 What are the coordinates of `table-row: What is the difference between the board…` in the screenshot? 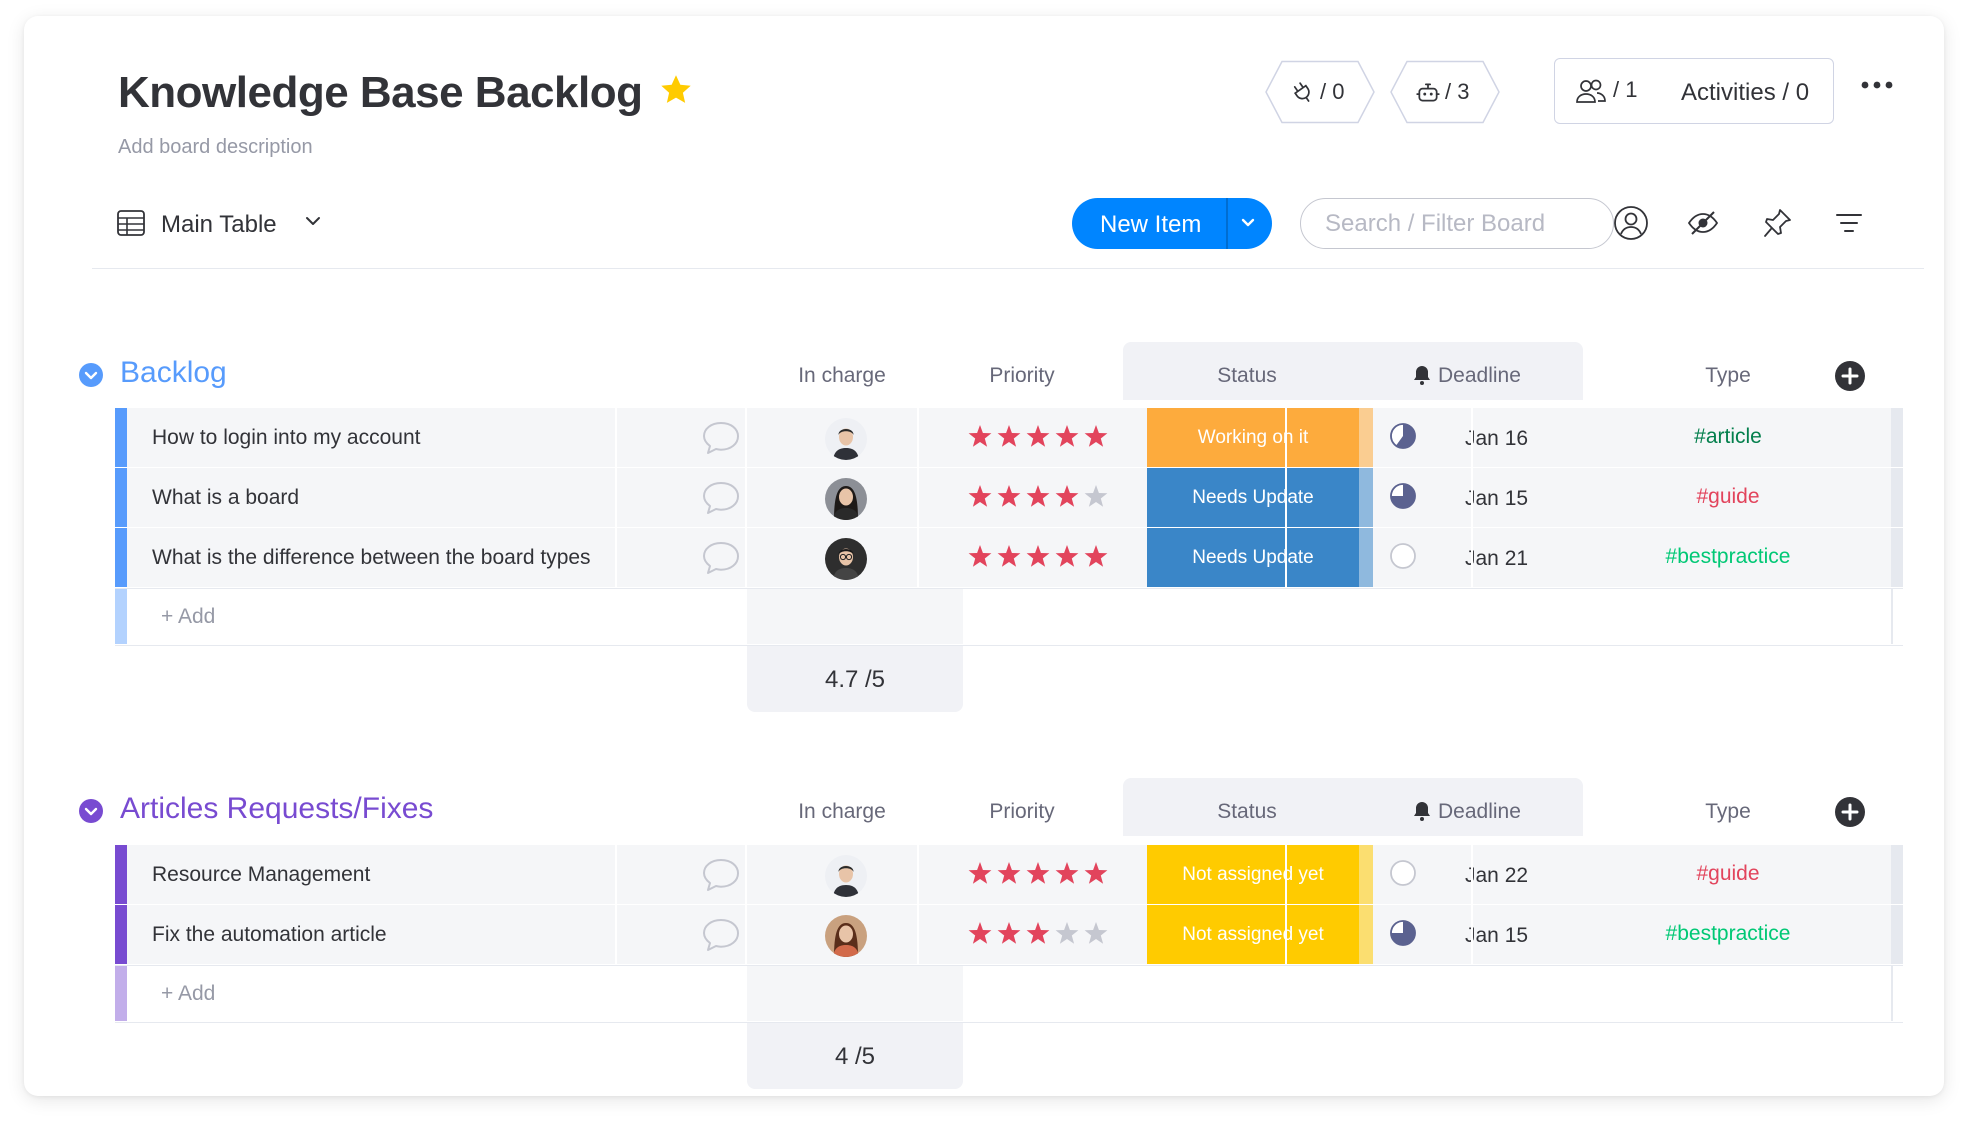 It's located at (1009, 557).